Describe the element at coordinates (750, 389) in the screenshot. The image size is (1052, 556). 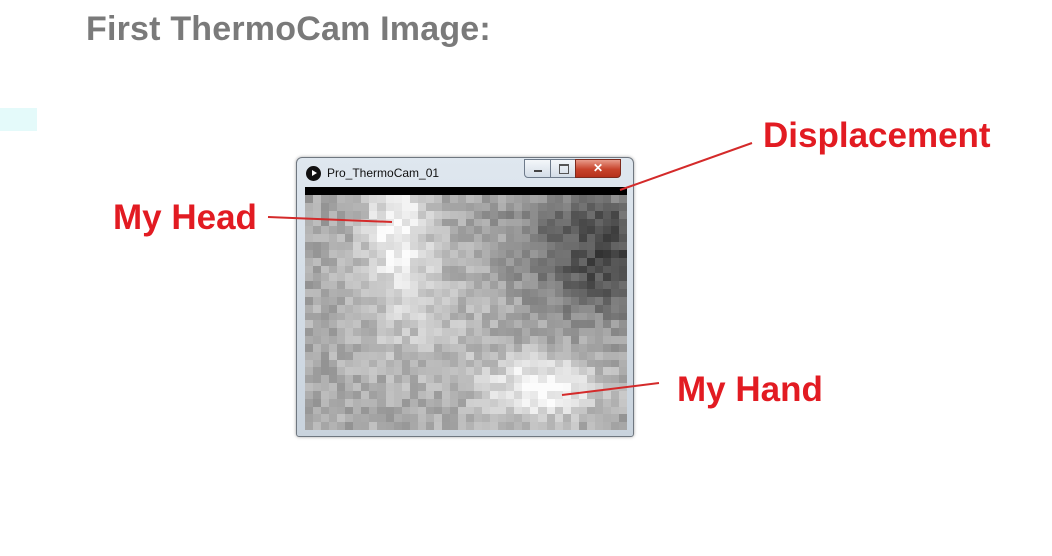
I see `my-hand-label: My Hand` at that location.